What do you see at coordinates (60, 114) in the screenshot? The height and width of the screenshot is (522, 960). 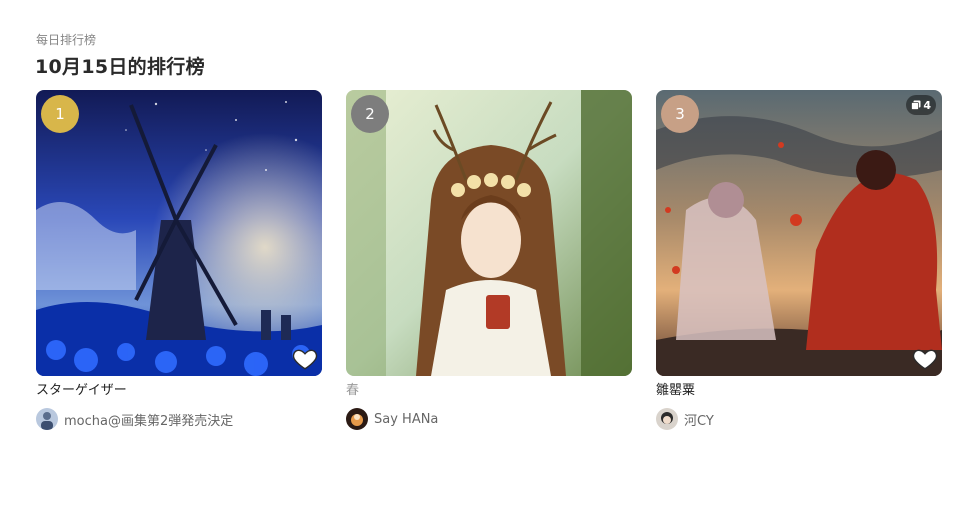 I see `rank-badge: 1` at bounding box center [60, 114].